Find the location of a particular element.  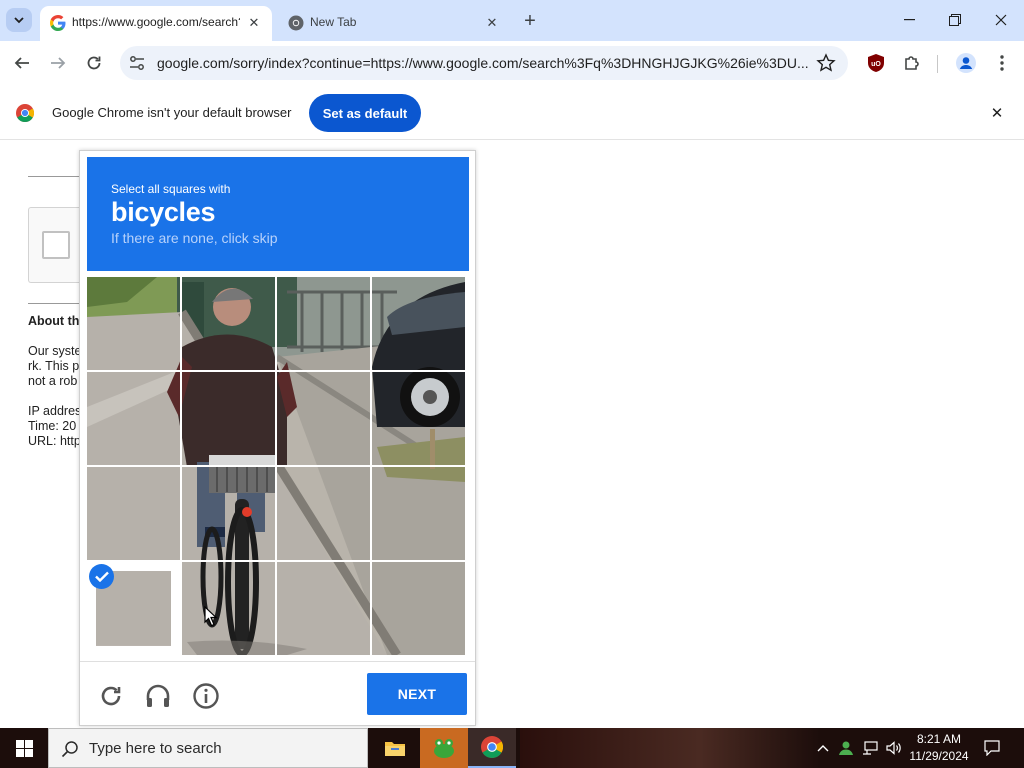

tile-selected-check-icon is located at coordinates (101, 576).